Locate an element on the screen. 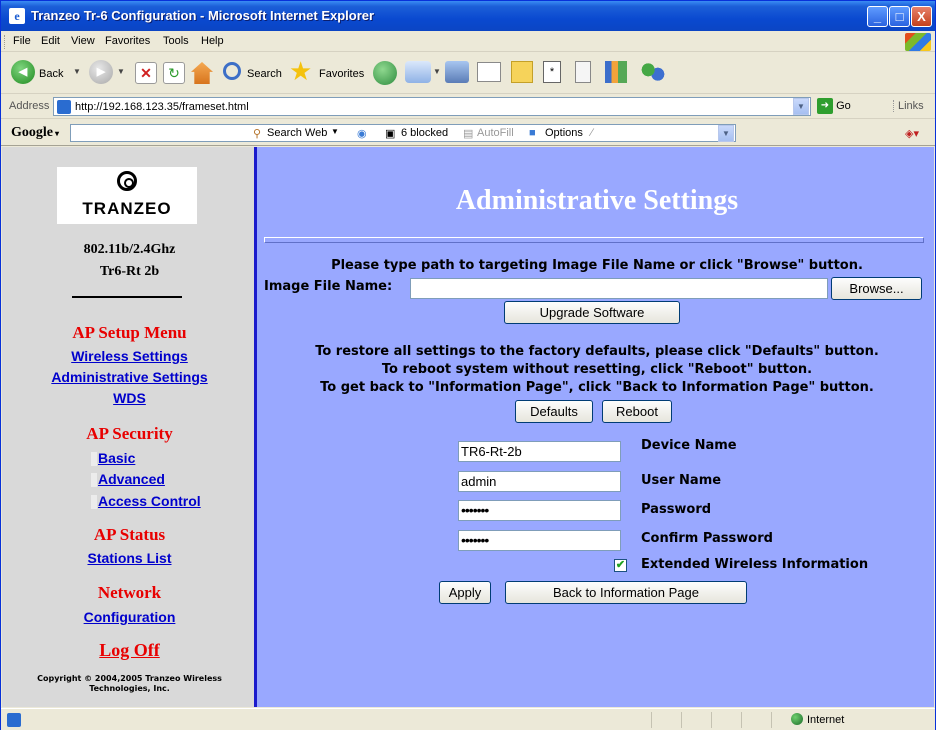  ap-security-heading: AP Security is located at coordinates (129, 433).